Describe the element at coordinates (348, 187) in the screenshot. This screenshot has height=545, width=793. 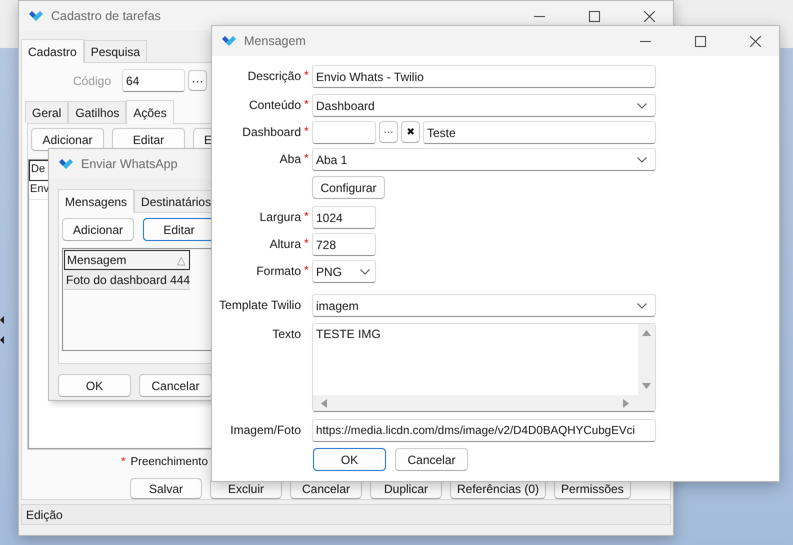
I see `configure-button: Configurar` at that location.